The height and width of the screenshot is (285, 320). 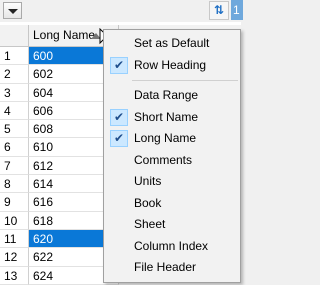 What do you see at coordinates (14, 56) in the screenshot?
I see `row-number: 1` at bounding box center [14, 56].